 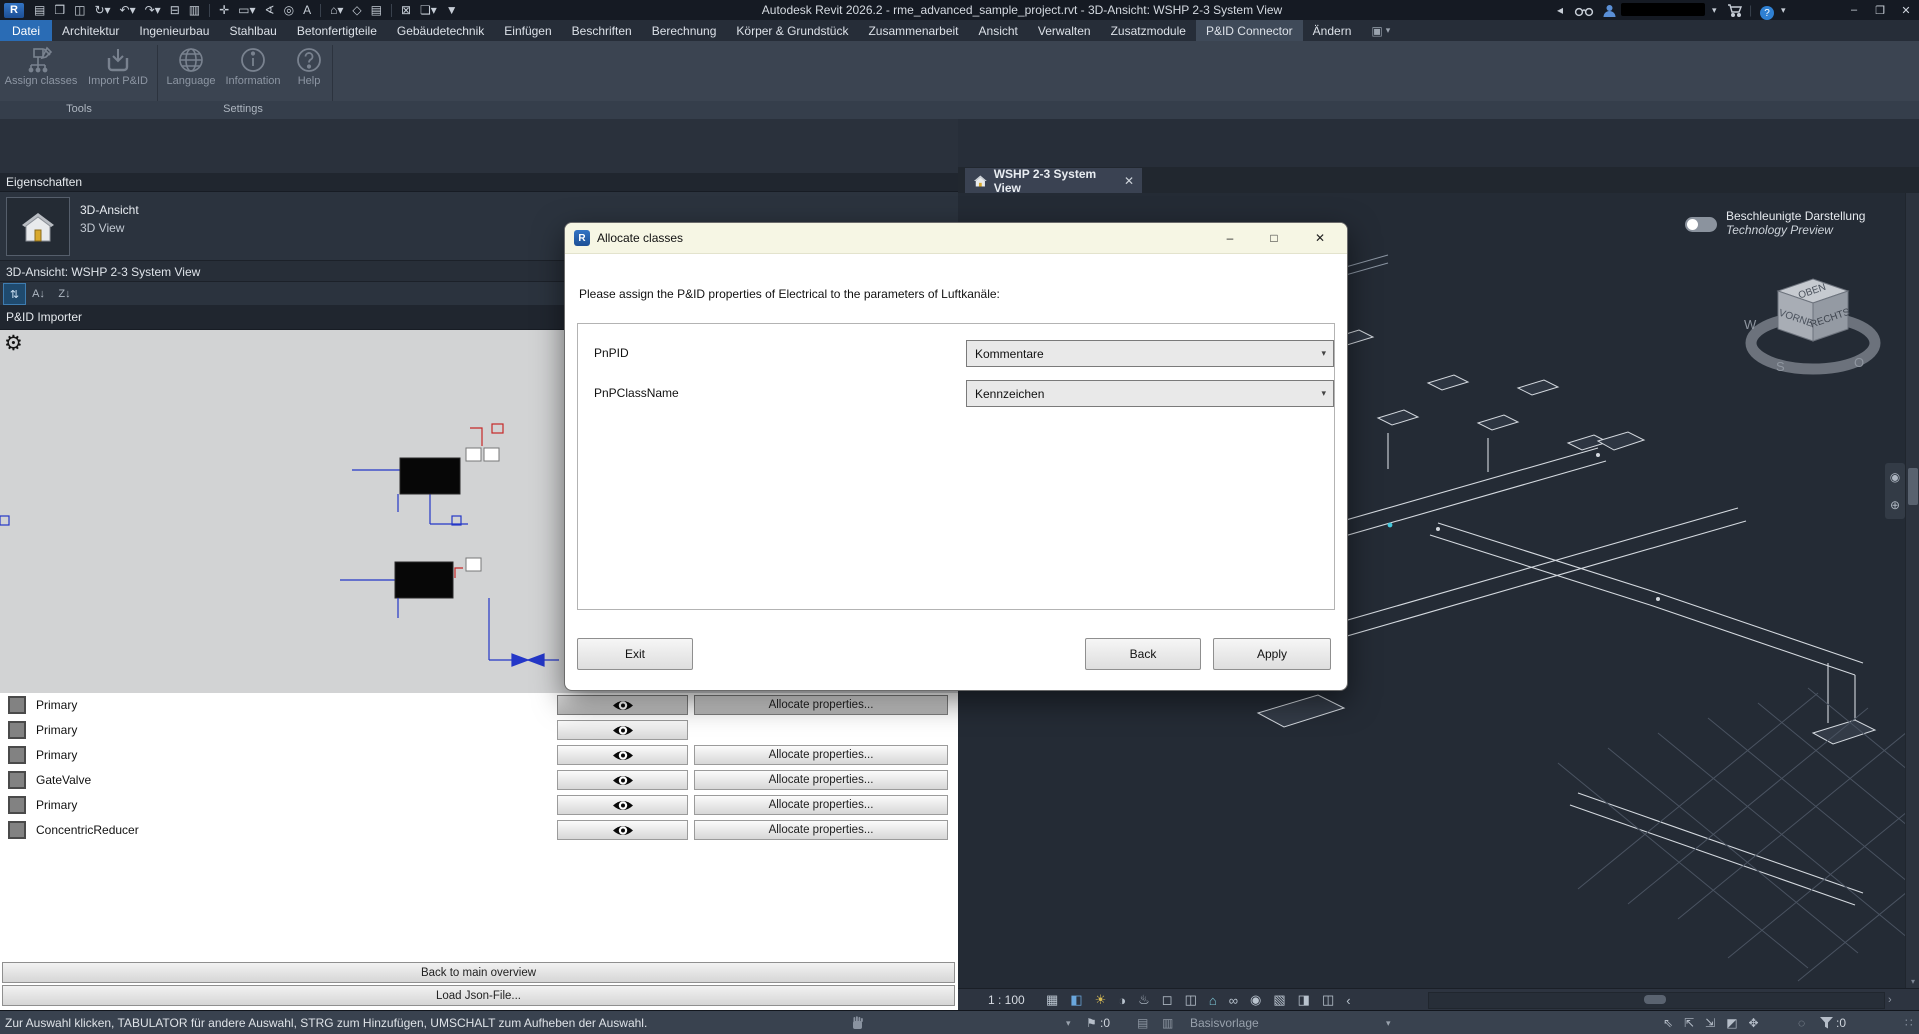 I want to click on information-button: Information, so click(x=253, y=72).